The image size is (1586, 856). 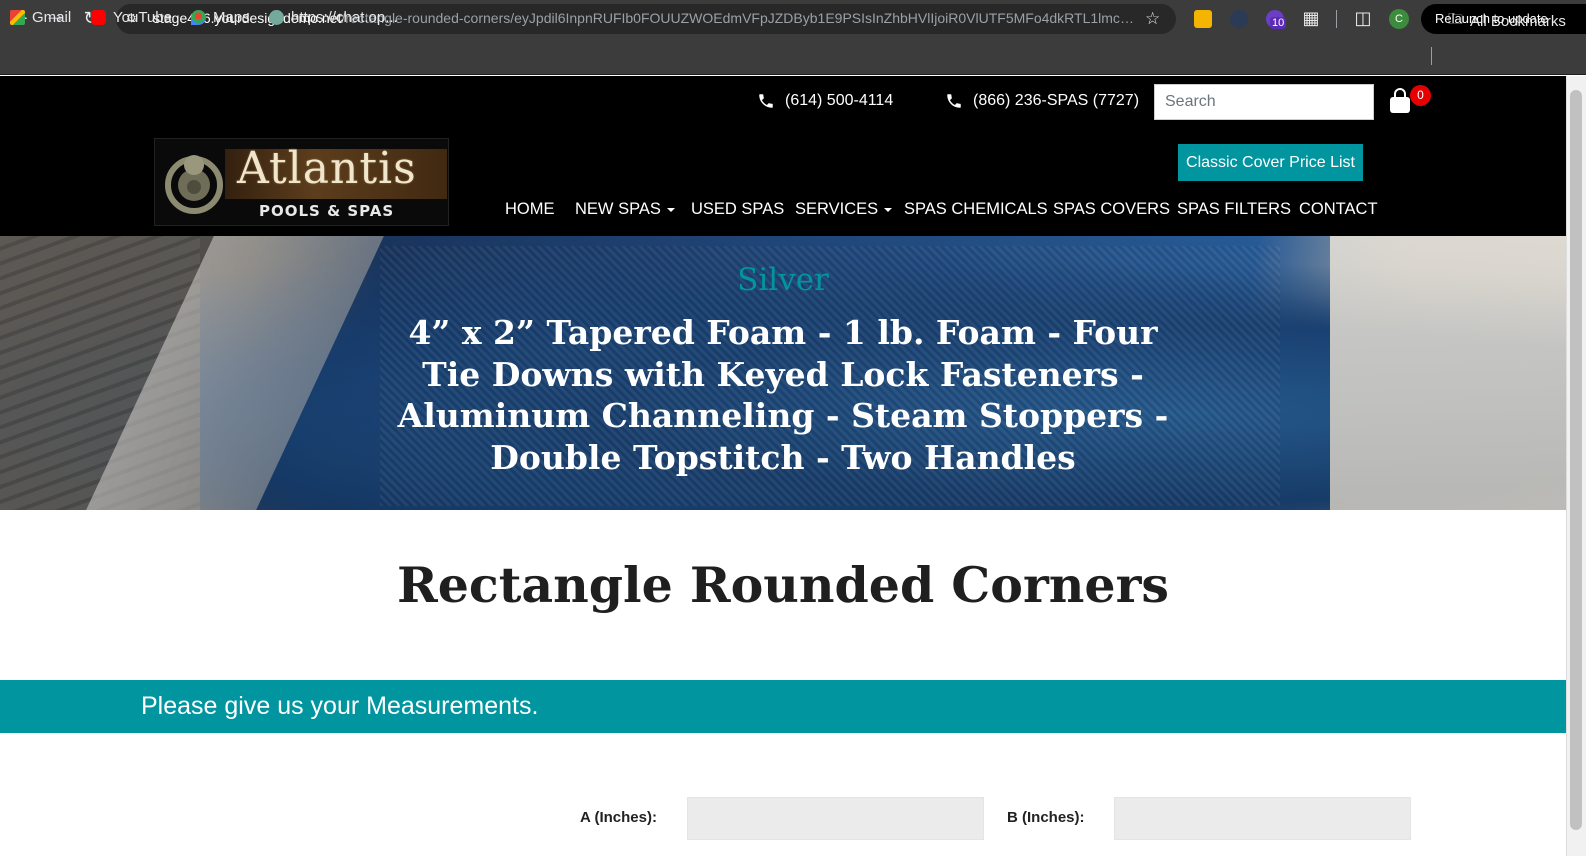 What do you see at coordinates (618, 817) in the screenshot?
I see `field-a-label: A (Inches):` at bounding box center [618, 817].